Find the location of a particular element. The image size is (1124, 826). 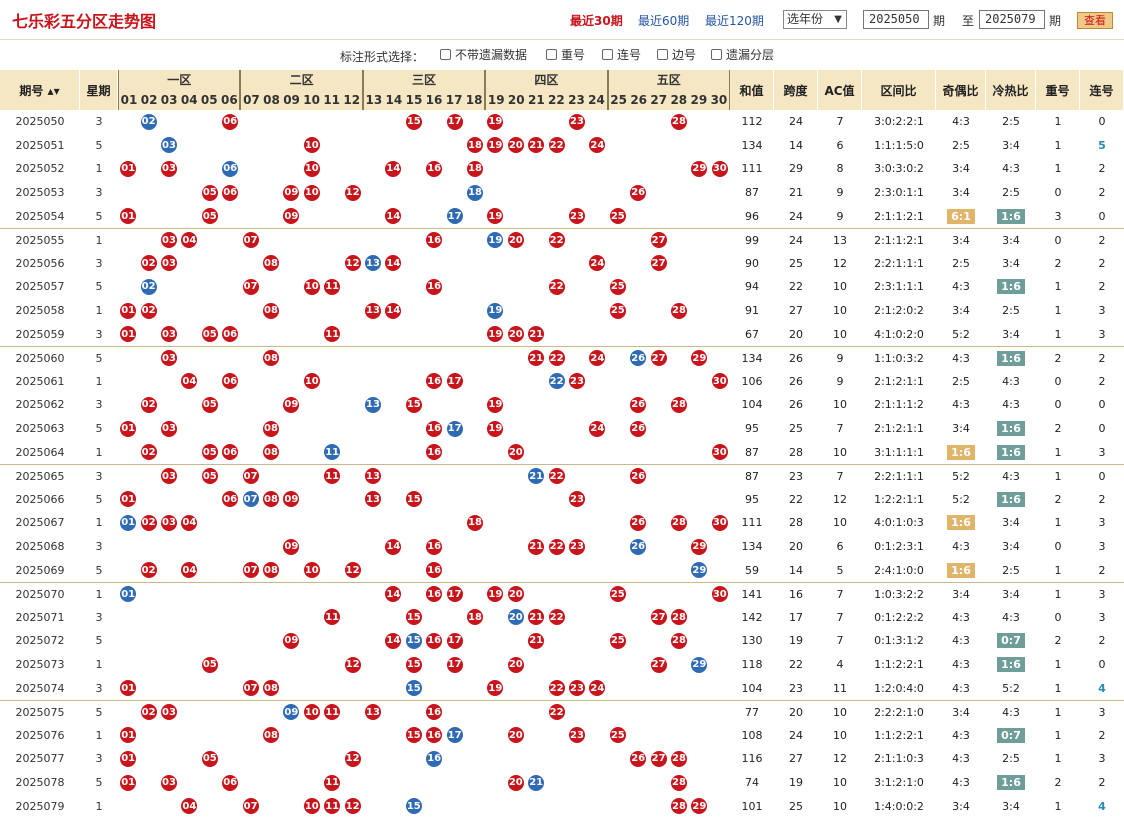

stat-cell-6: 1:6 is located at coordinates (1011, 429).